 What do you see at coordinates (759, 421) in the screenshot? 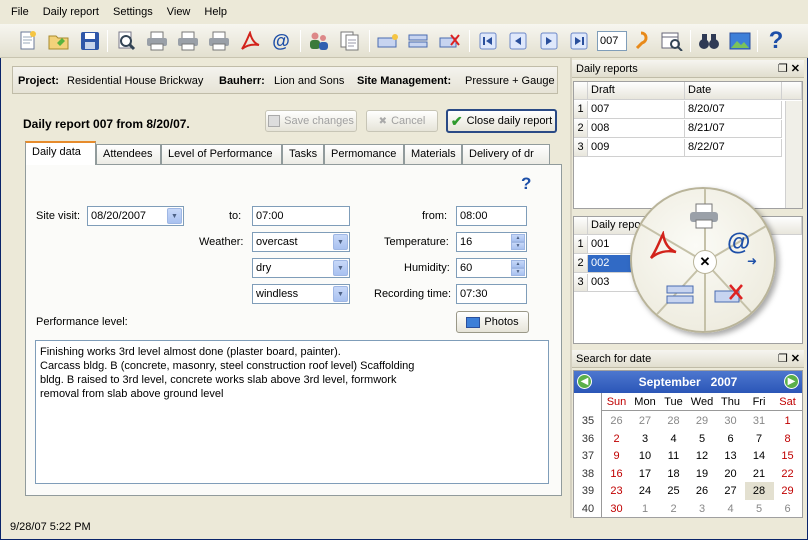
I see `calendar-day: 31` at bounding box center [759, 421].